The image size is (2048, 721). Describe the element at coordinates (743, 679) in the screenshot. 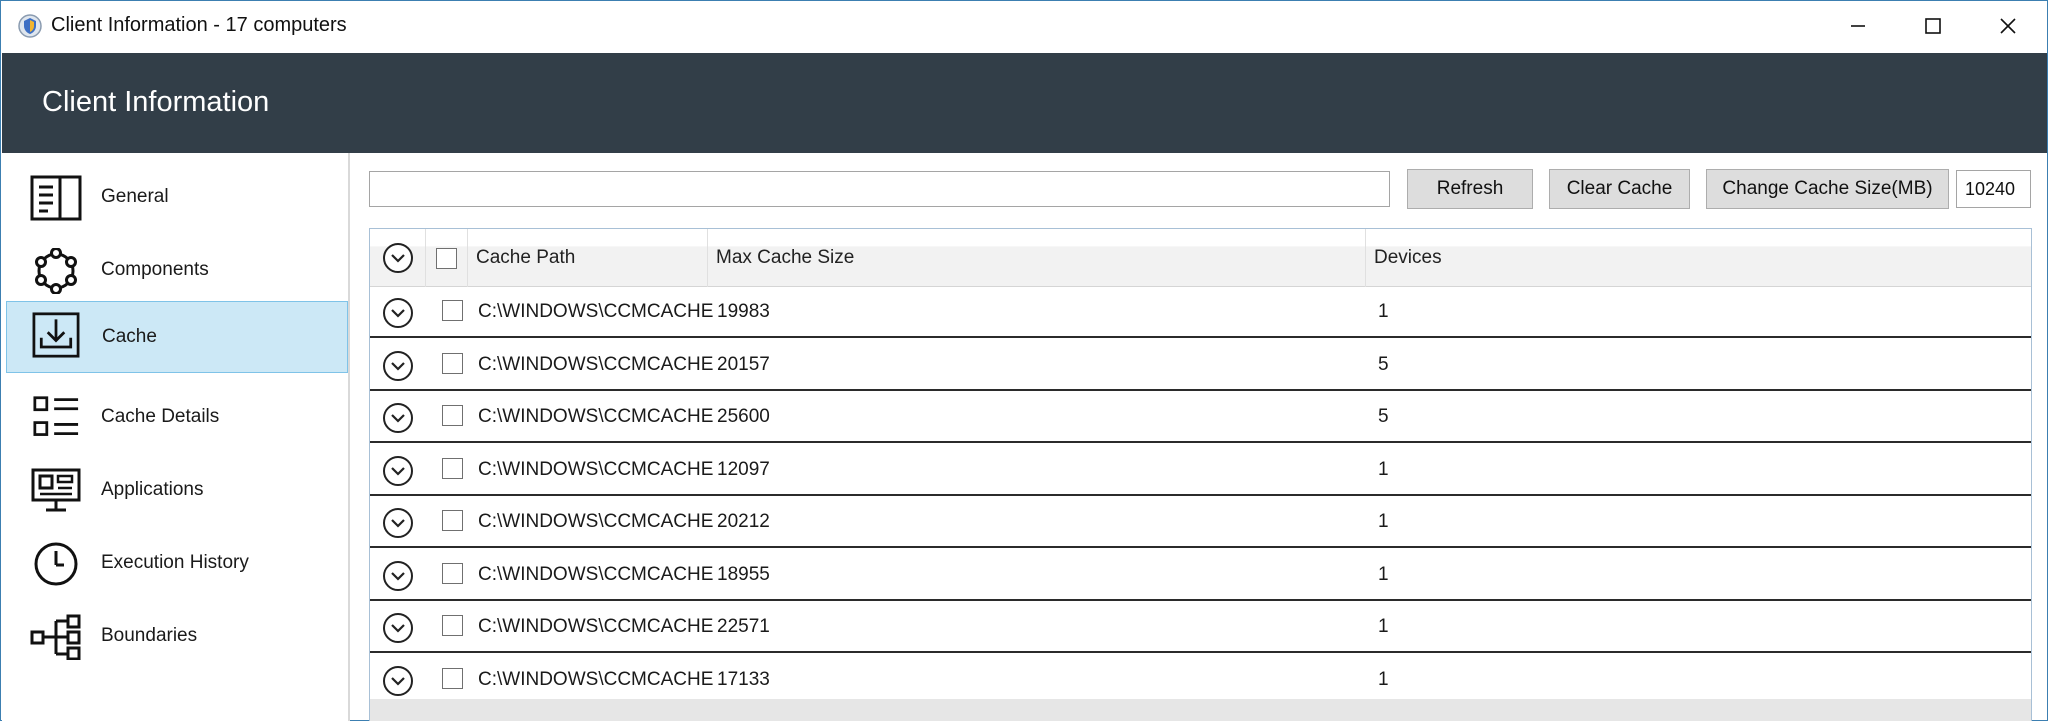

I see `cell-max-cache-size: 17133` at that location.